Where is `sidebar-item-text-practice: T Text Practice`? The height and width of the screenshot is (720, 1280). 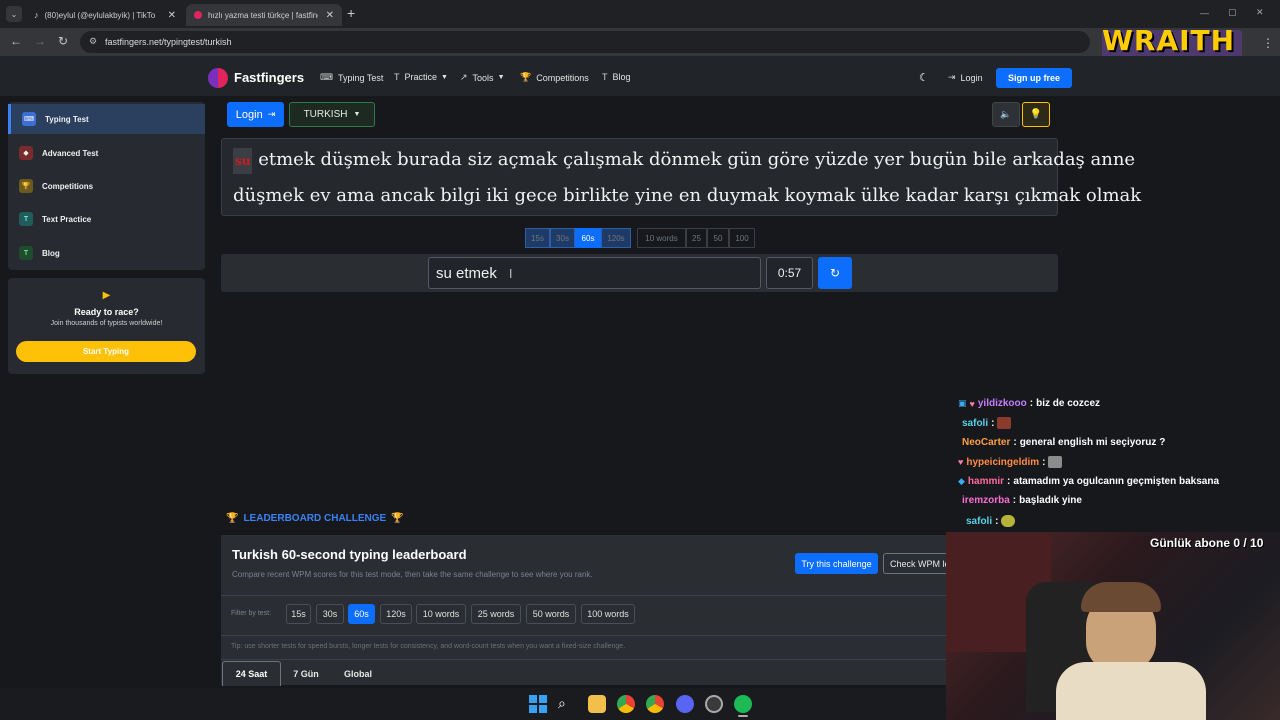 sidebar-item-text-practice: T Text Practice is located at coordinates (106, 219).